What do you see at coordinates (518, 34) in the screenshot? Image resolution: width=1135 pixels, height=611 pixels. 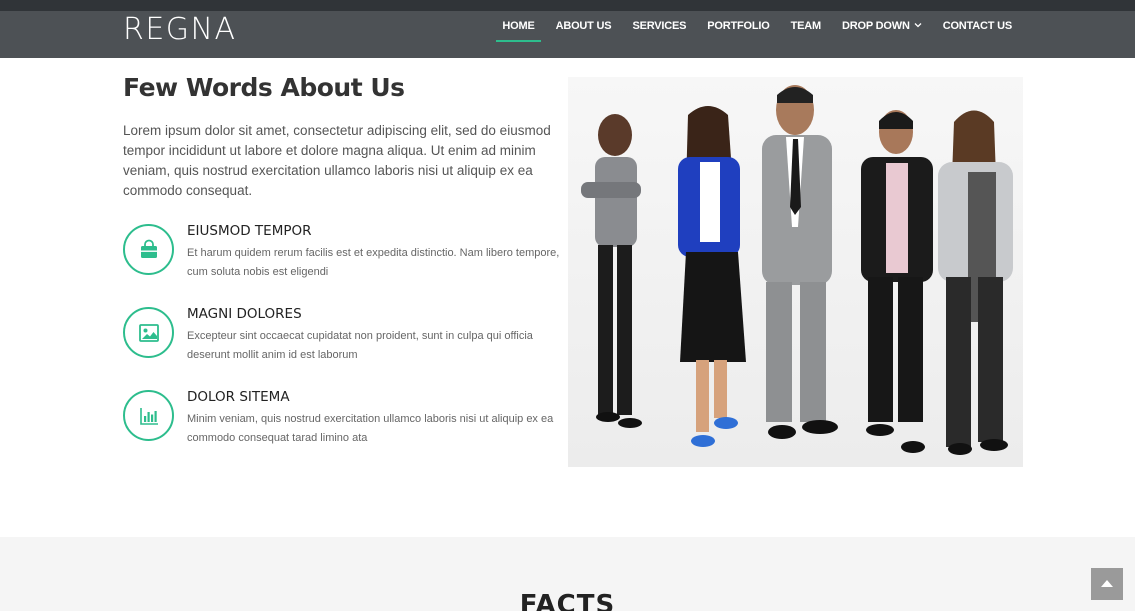 I see `nav-home: HOME` at bounding box center [518, 34].